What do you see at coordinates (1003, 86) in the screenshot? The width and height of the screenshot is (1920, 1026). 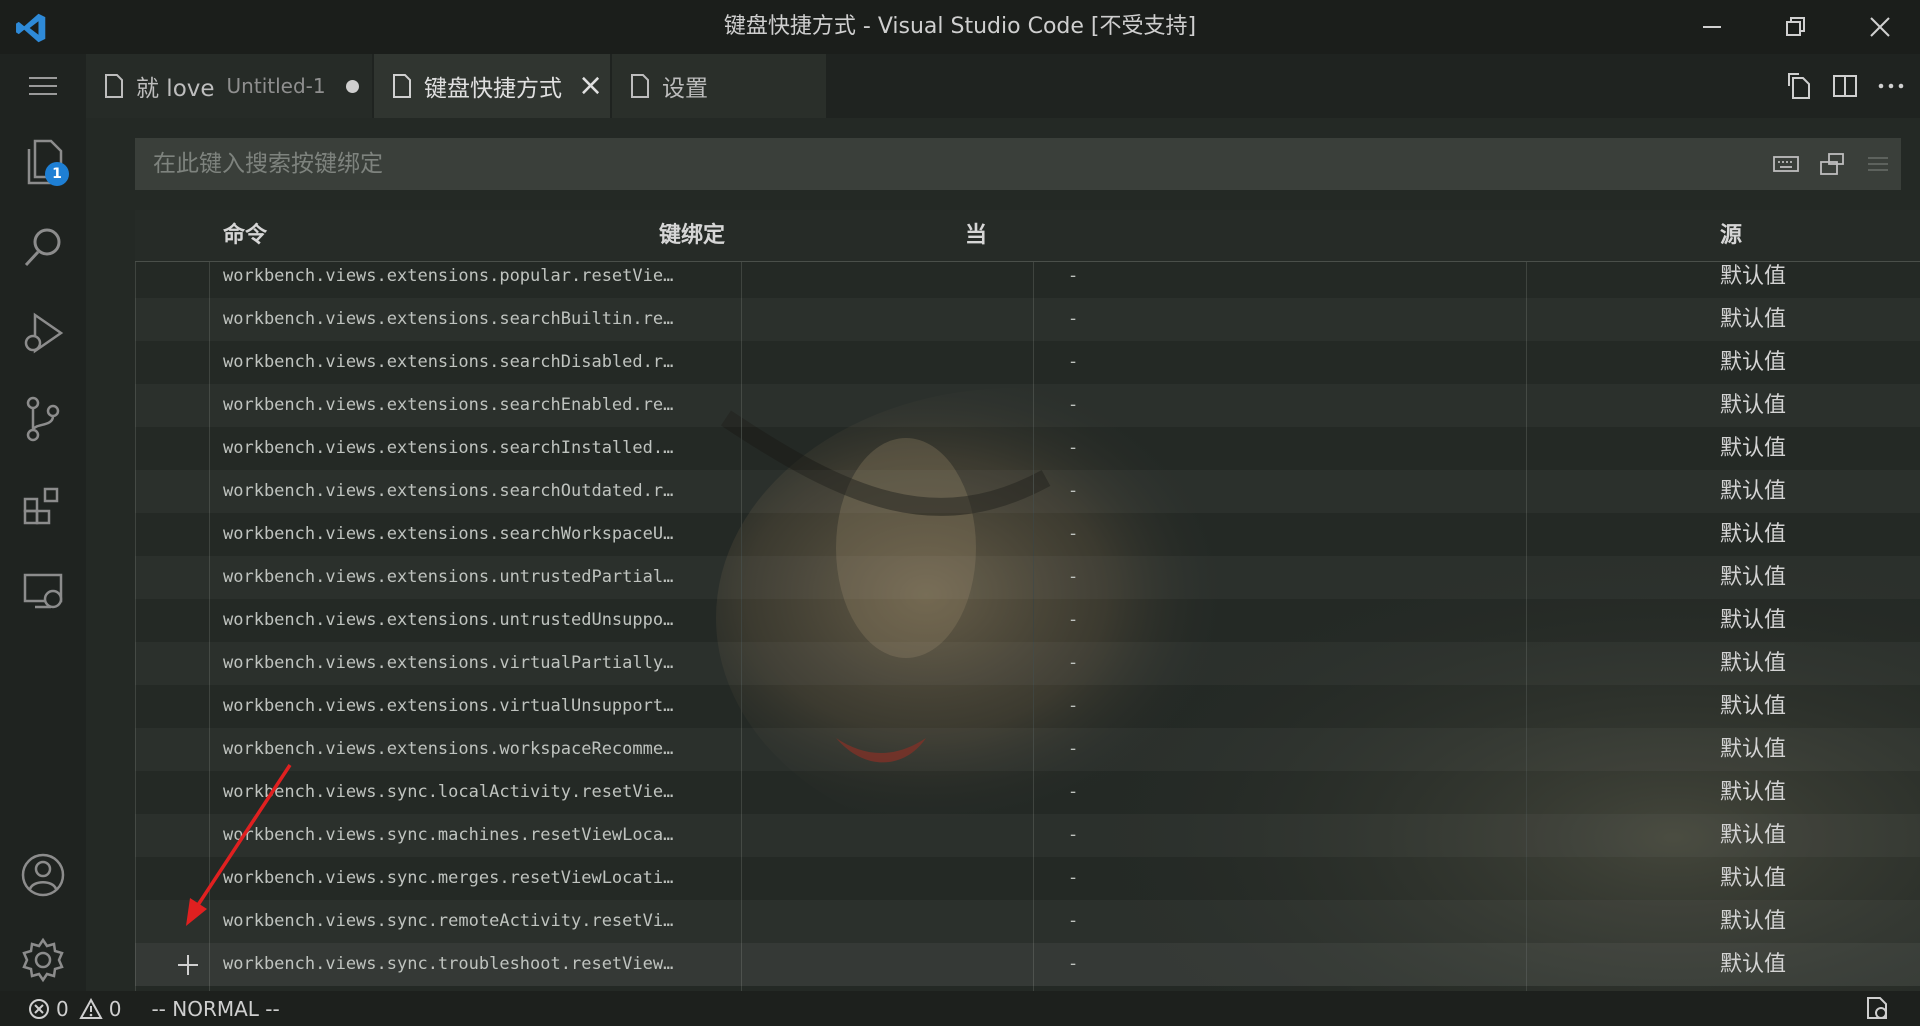 I see `tab-bar: 就 love Untitled-1 键盘快捷方式 × 设置` at bounding box center [1003, 86].